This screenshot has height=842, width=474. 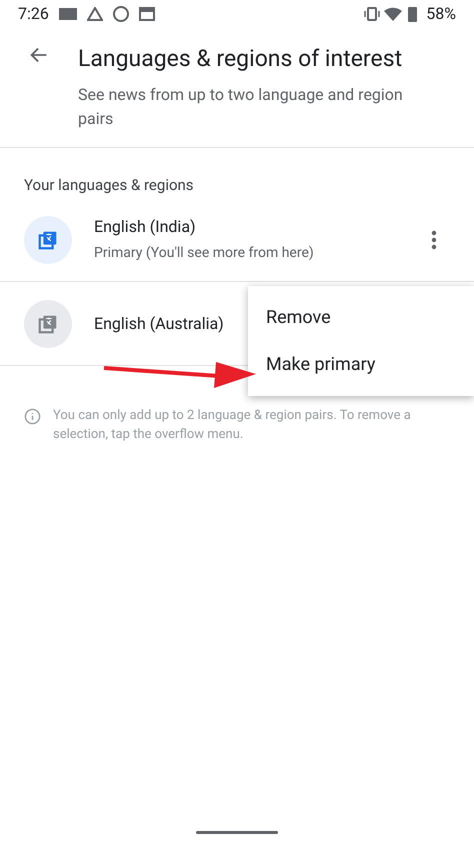 What do you see at coordinates (145, 227) in the screenshot?
I see `language-name: English (India)` at bounding box center [145, 227].